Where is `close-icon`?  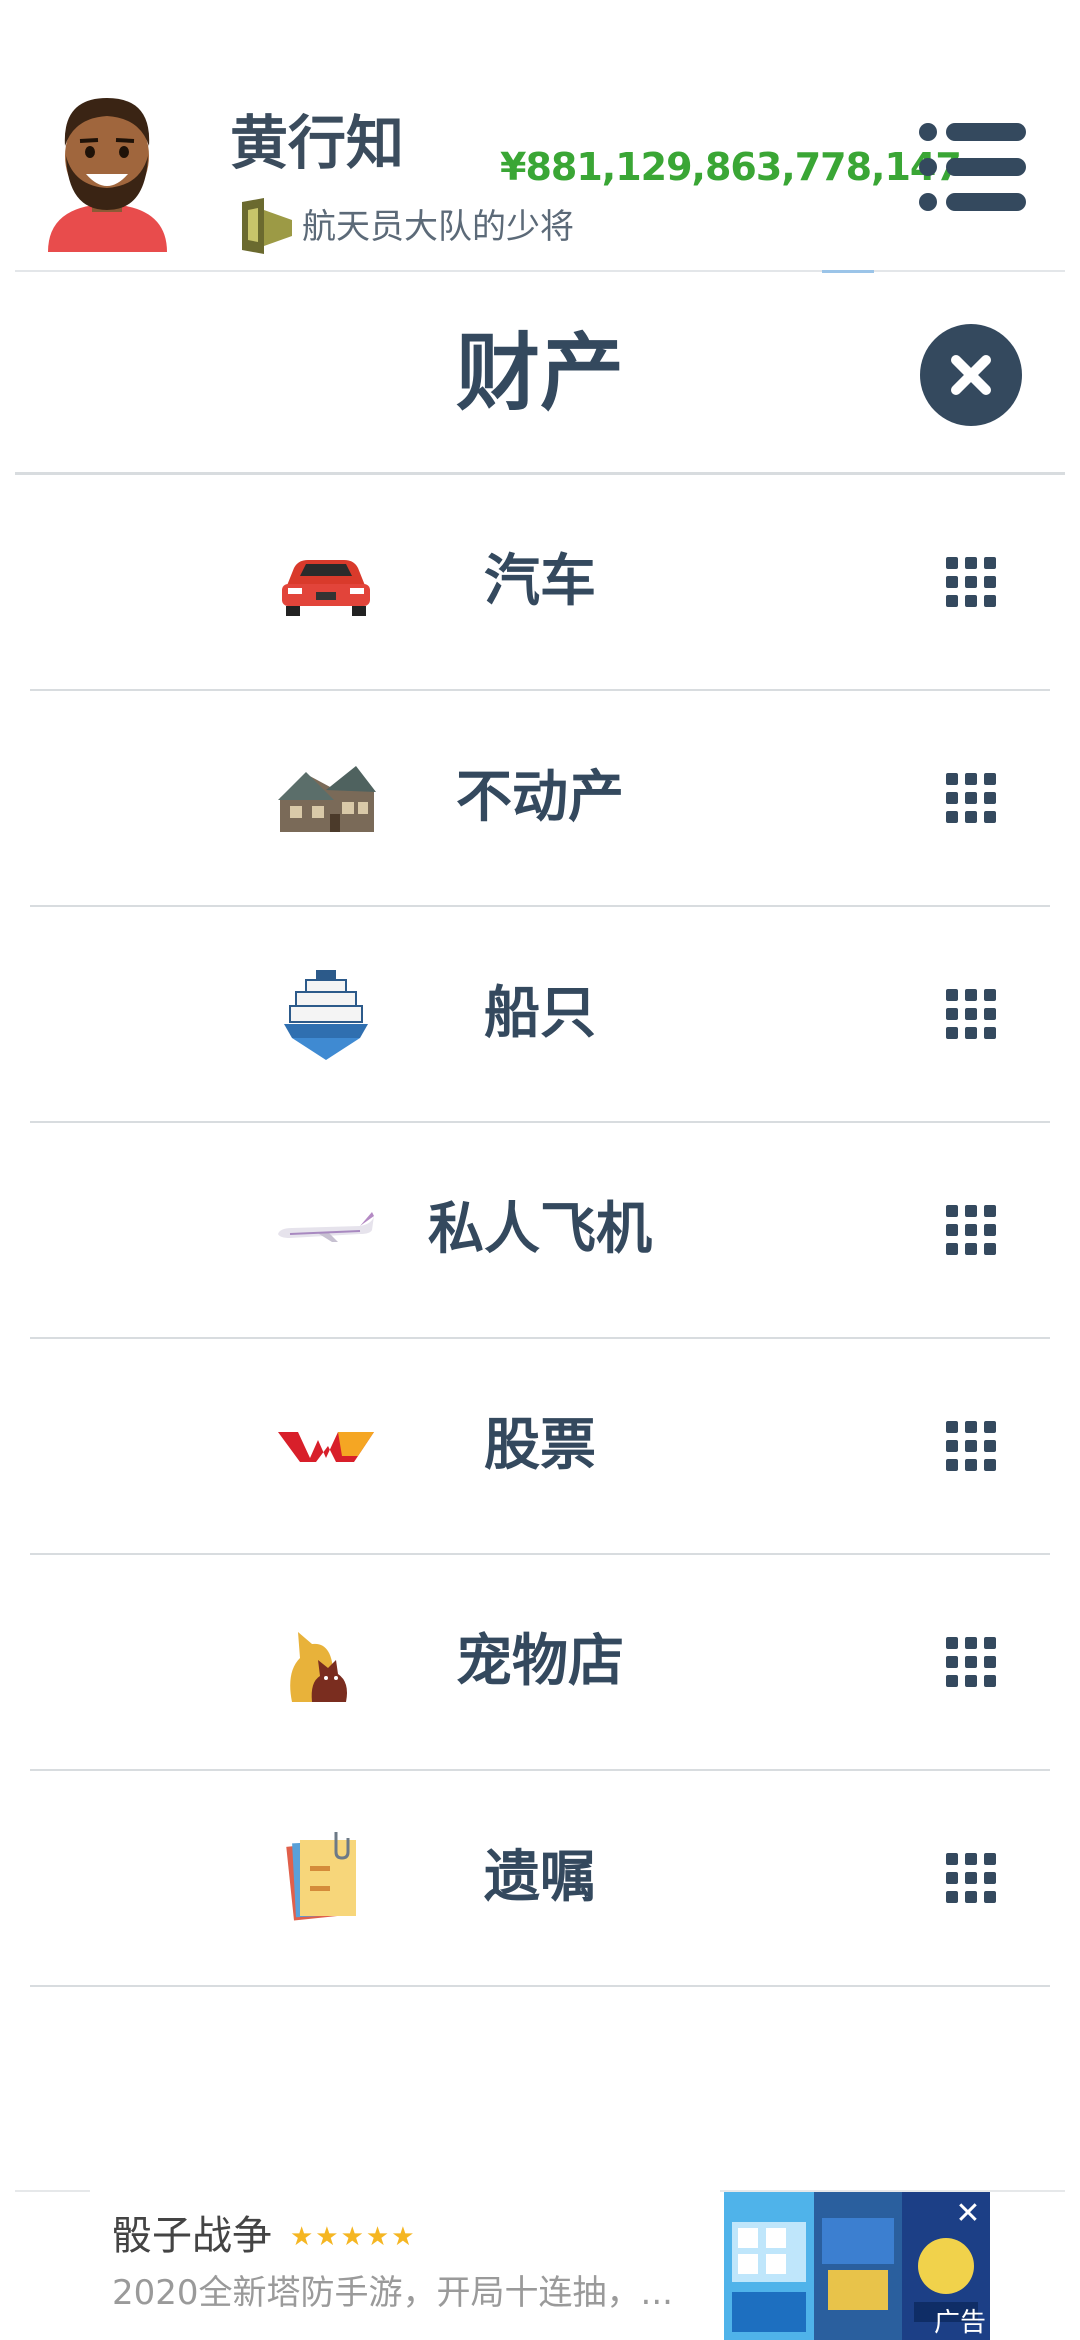 close-icon is located at coordinates (971, 375).